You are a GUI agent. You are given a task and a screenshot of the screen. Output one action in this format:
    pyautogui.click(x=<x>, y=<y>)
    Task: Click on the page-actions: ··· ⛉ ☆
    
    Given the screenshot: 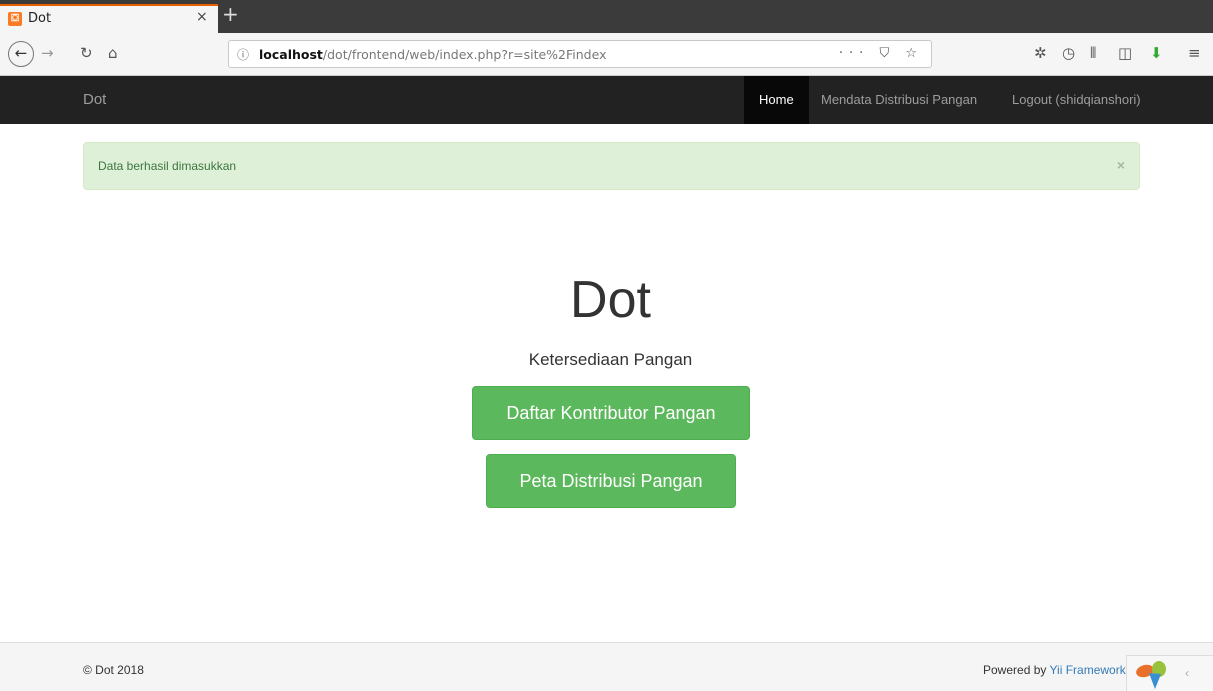 What is the action you would take?
    pyautogui.click(x=881, y=53)
    